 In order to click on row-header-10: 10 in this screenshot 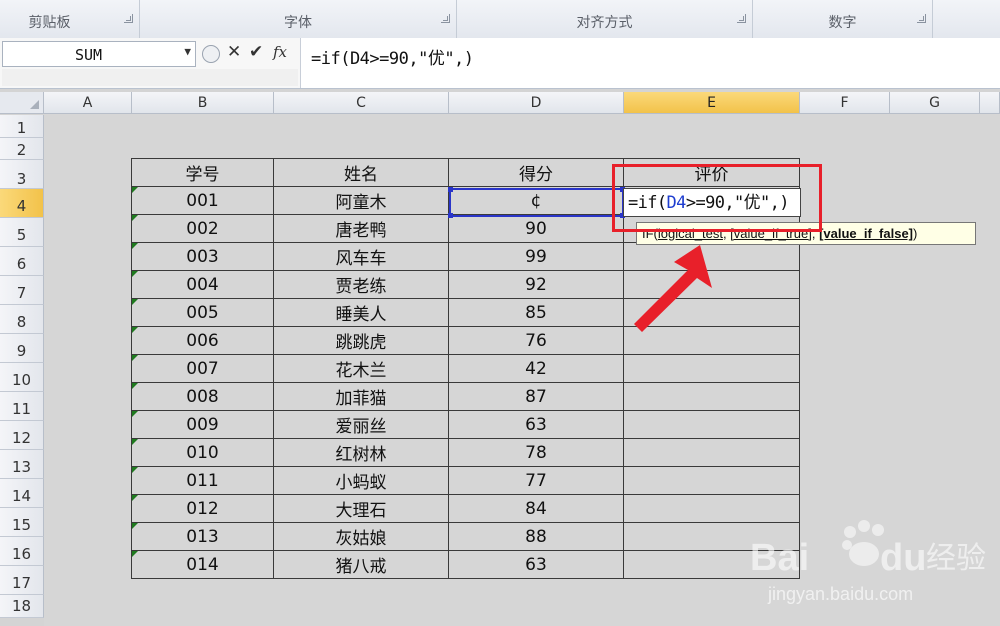, I will do `click(22, 377)`.